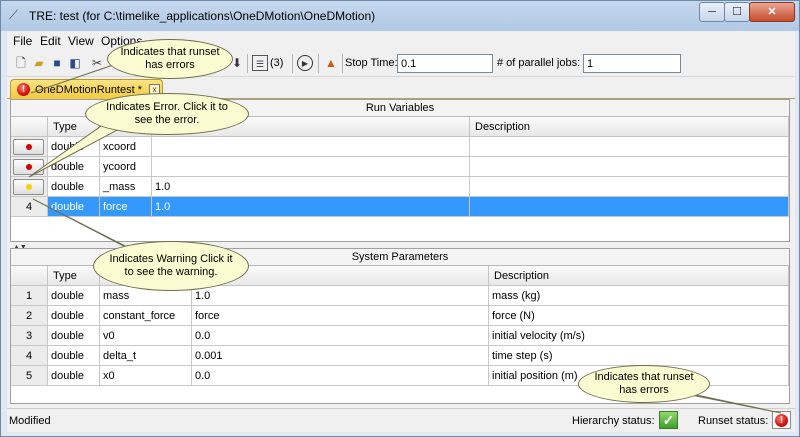 The image size is (800, 437). Describe the element at coordinates (277, 63) in the screenshot. I see `queue-count: (3)` at that location.